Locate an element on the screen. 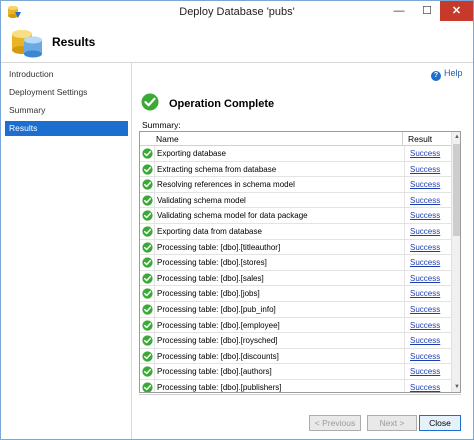 The height and width of the screenshot is (440, 474). table-row: Exporting database Success is located at coordinates (295, 154).